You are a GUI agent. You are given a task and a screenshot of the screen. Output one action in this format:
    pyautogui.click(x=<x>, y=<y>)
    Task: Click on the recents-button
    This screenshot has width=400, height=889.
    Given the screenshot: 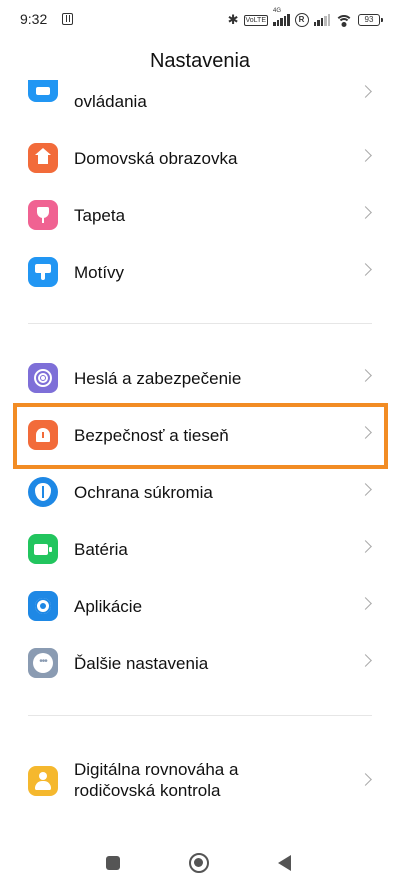 What is the action you would take?
    pyautogui.click(x=113, y=863)
    